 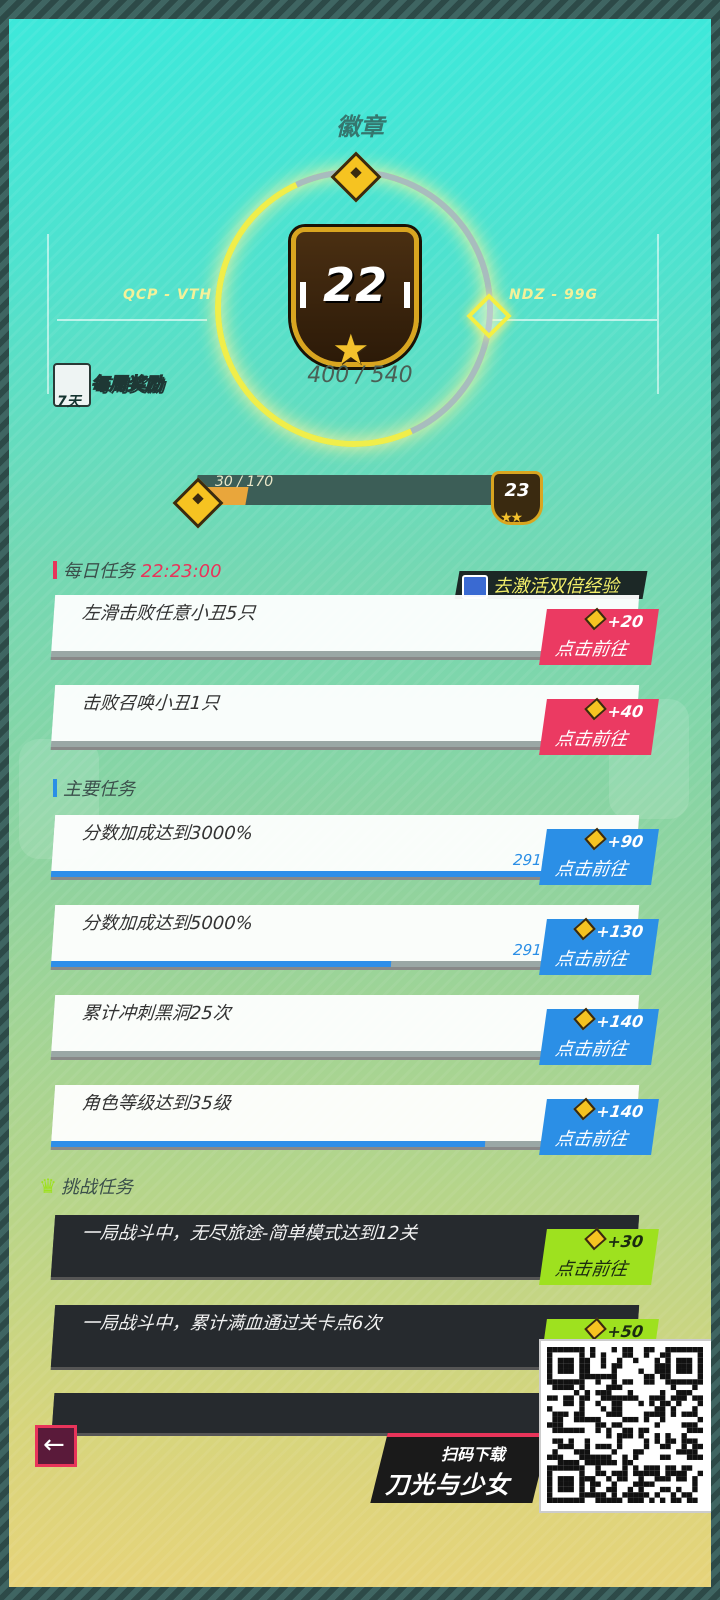 What do you see at coordinates (167, 923) in the screenshot?
I see `task-label: 分数加成达到5000%` at bounding box center [167, 923].